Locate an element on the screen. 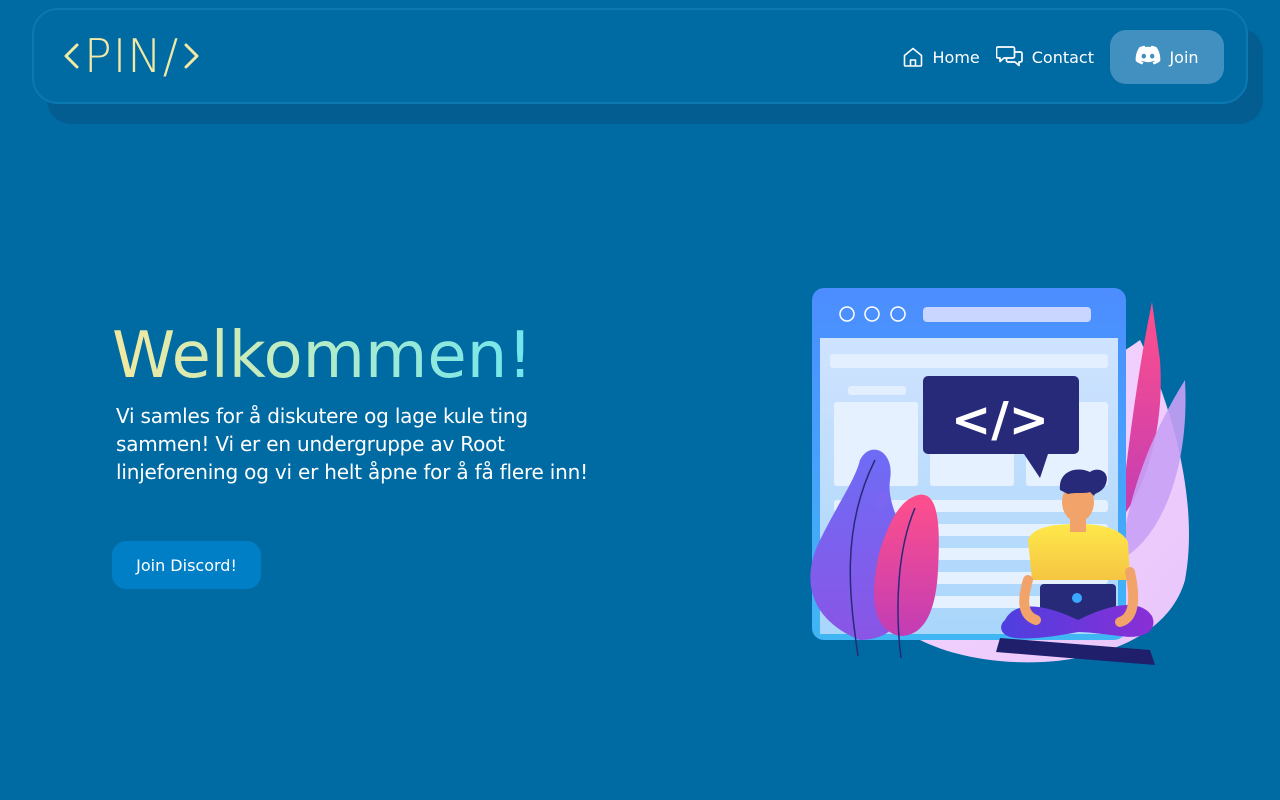  chevron-left-icon is located at coordinates (71, 56).